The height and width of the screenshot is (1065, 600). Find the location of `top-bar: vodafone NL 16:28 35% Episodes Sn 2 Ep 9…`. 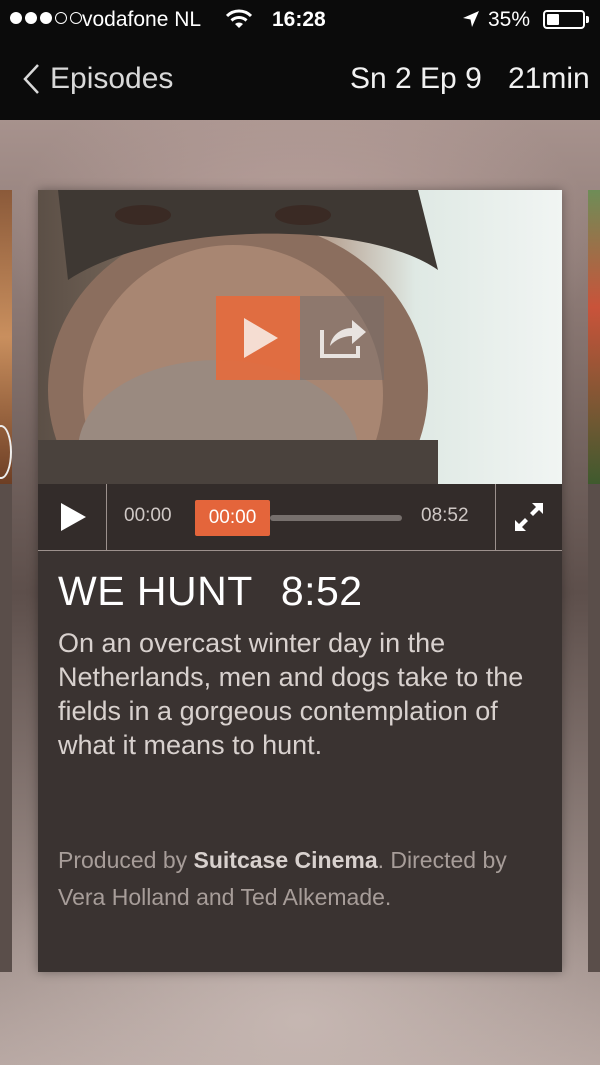

top-bar: vodafone NL 16:28 35% Episodes Sn 2 Ep 9… is located at coordinates (300, 60).